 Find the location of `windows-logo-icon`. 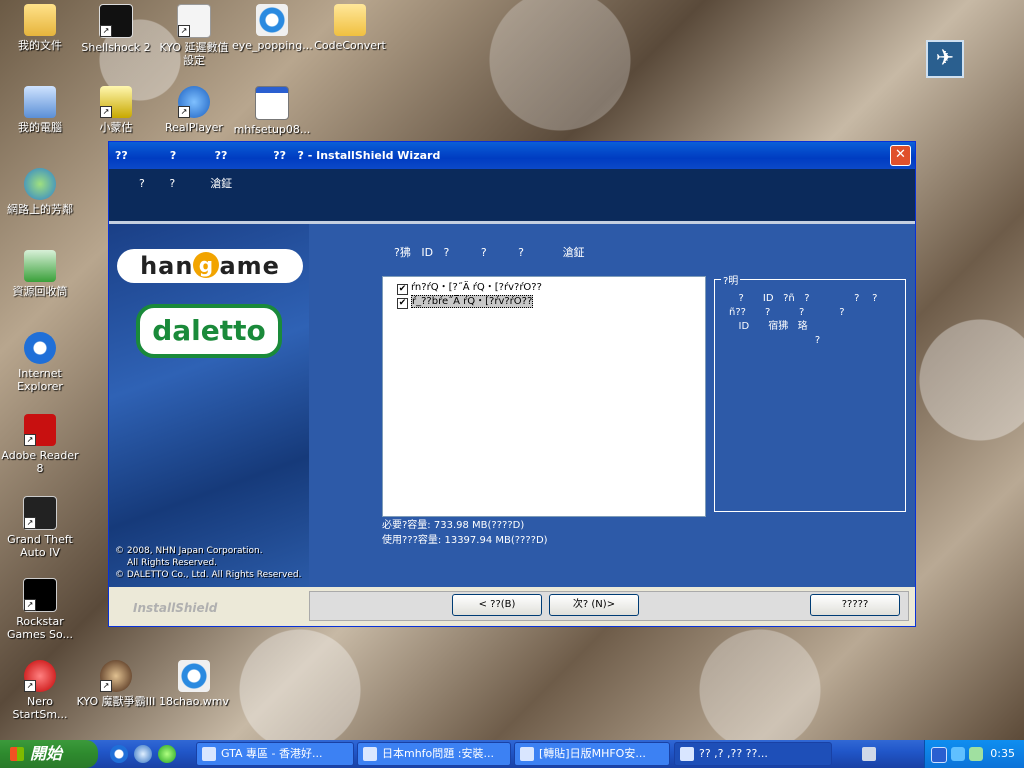

windows-logo-icon is located at coordinates (17, 754).